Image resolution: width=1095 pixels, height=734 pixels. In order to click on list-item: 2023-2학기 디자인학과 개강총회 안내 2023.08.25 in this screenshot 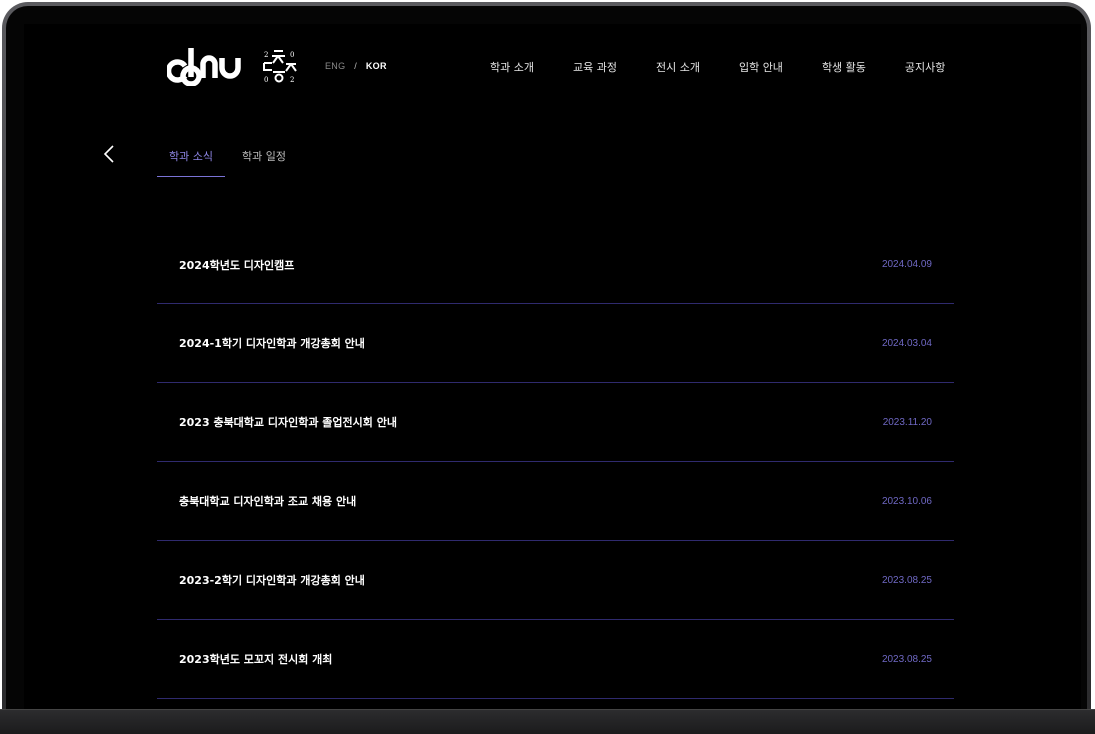, I will do `click(555, 580)`.